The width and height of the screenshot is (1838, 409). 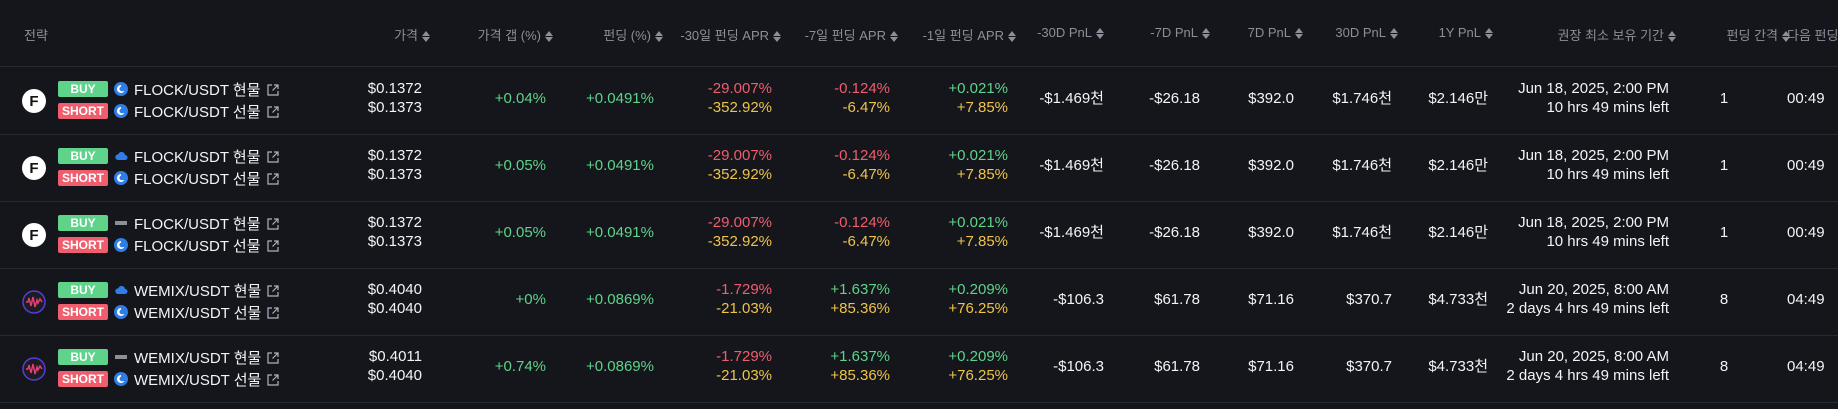 I want to click on header-funding-interval: 펀딩 간격, so click(x=1758, y=34).